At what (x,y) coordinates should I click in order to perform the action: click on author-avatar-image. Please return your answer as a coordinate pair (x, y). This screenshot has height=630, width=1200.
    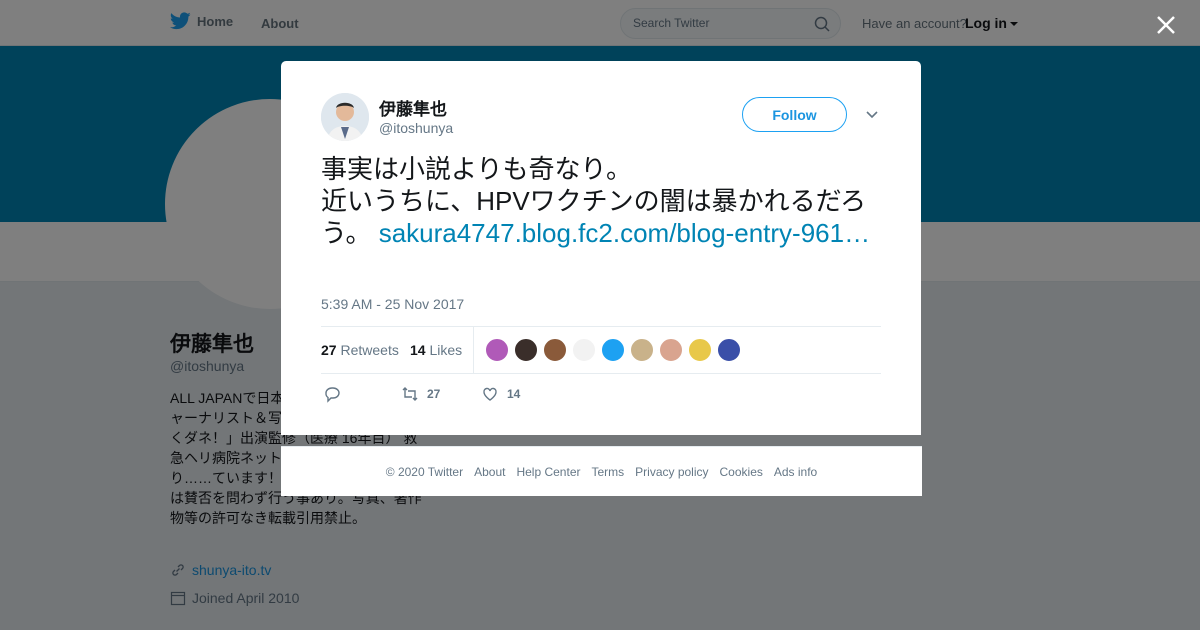
    Looking at the image, I should click on (345, 117).